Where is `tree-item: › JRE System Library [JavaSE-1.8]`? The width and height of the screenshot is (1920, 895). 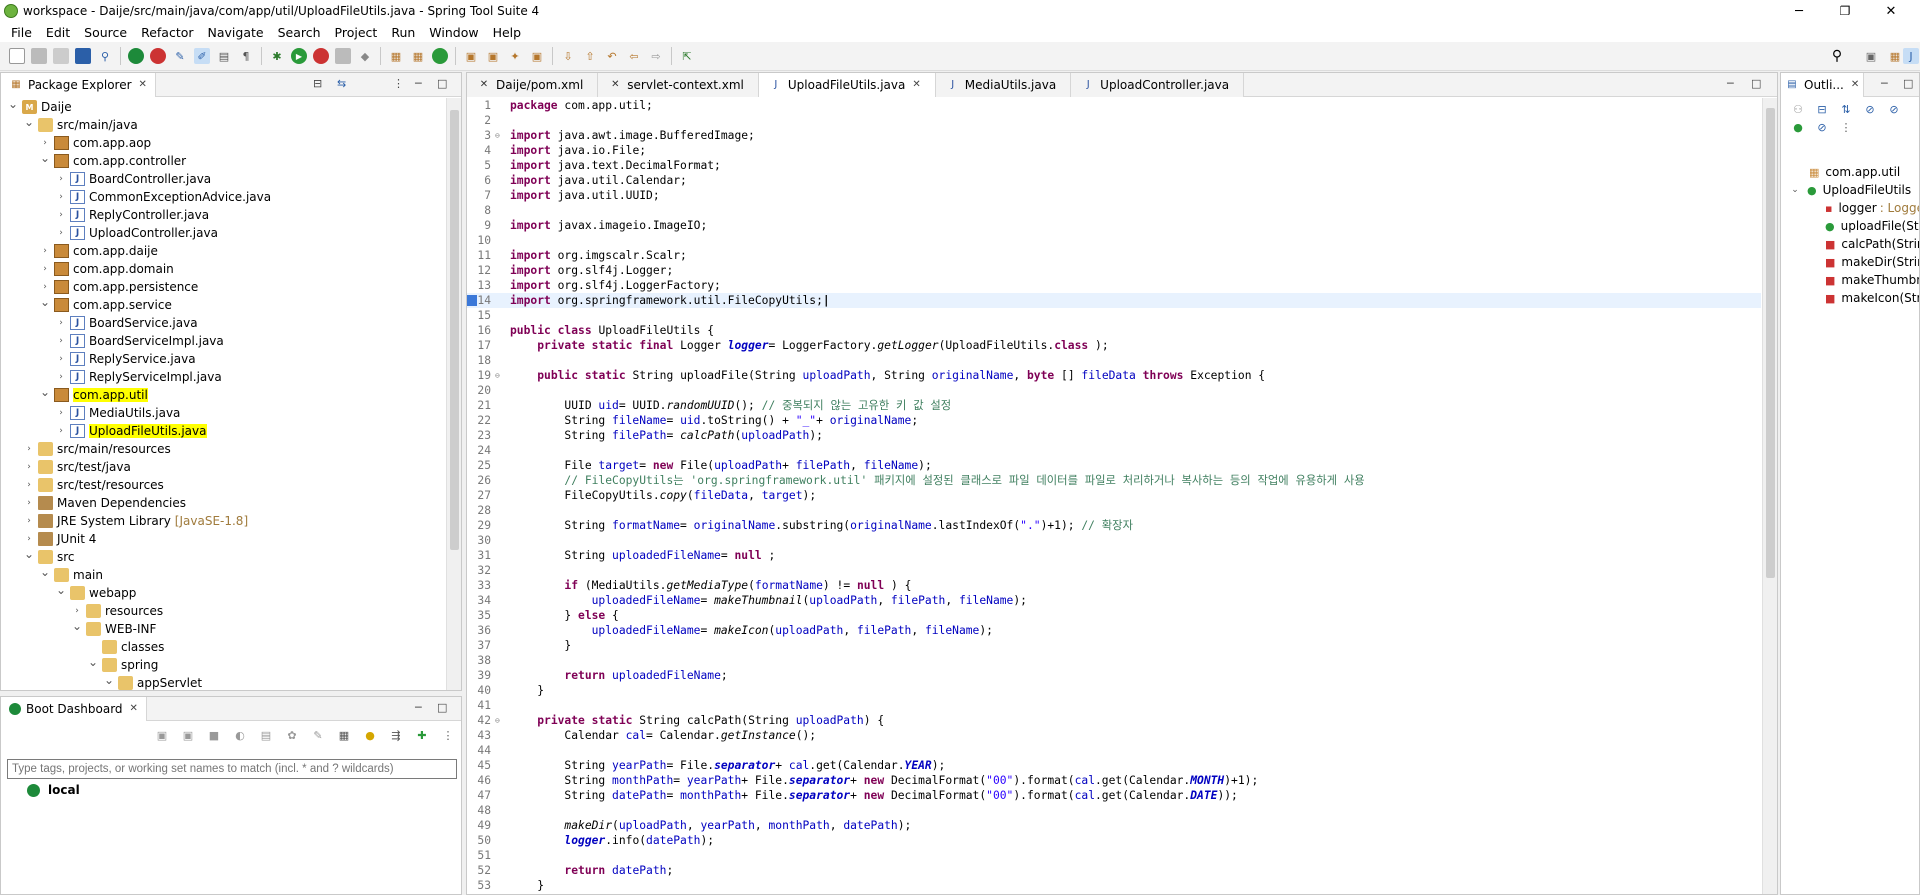
tree-item: › JRE System Library [JavaSE-1.8] is located at coordinates (223, 521).